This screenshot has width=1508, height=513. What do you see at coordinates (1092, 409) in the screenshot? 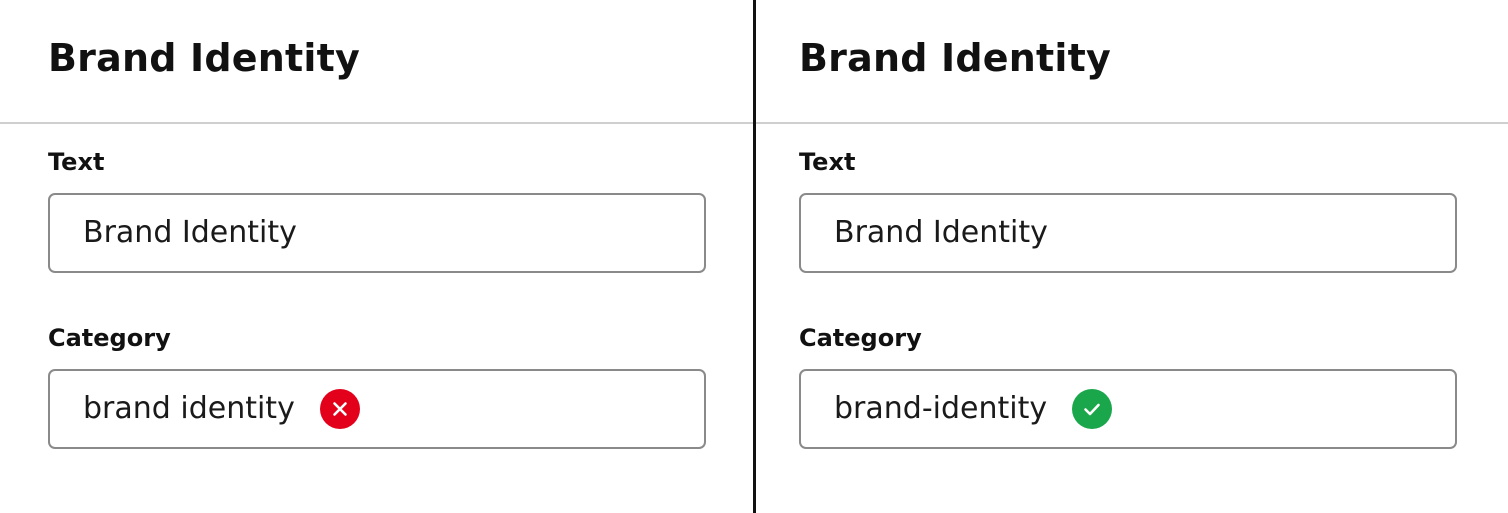
I see `success-check-icon` at bounding box center [1092, 409].